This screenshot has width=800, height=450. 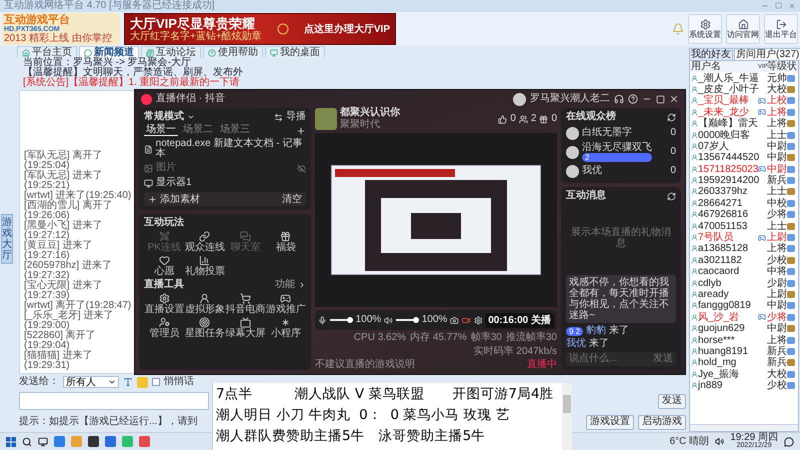 What do you see at coordinates (767, 54) in the screenshot?
I see `panel-tab: 房间用户(327)` at bounding box center [767, 54].